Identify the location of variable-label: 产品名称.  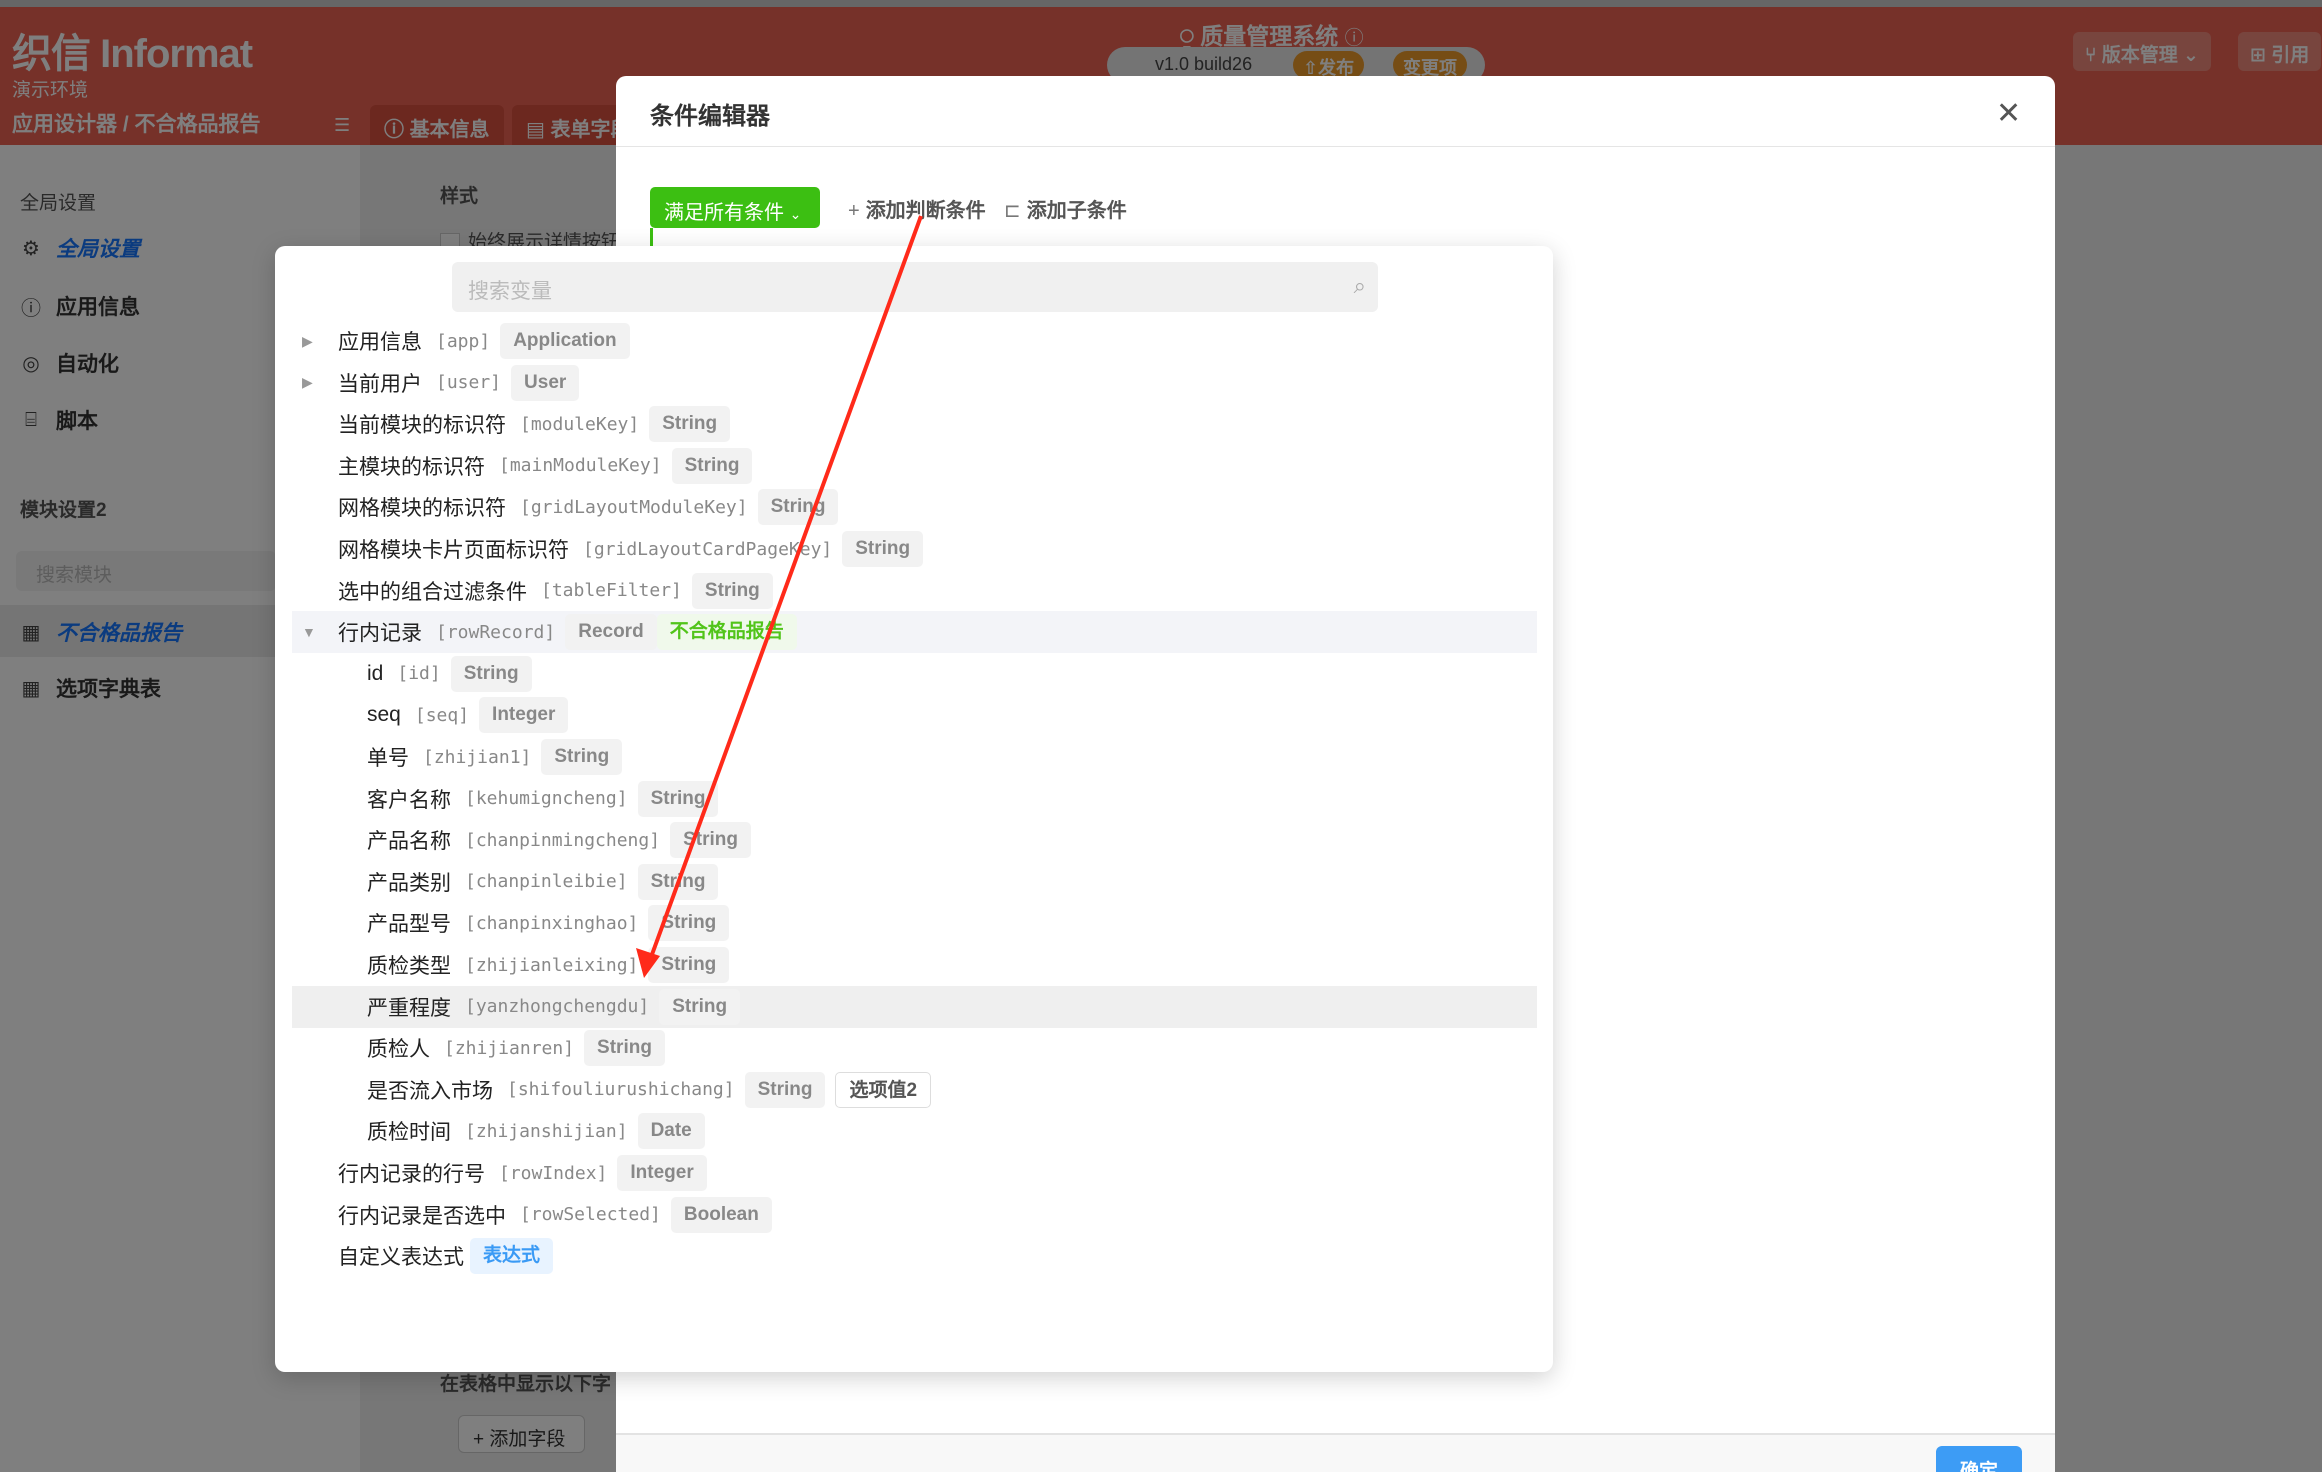
(409, 842).